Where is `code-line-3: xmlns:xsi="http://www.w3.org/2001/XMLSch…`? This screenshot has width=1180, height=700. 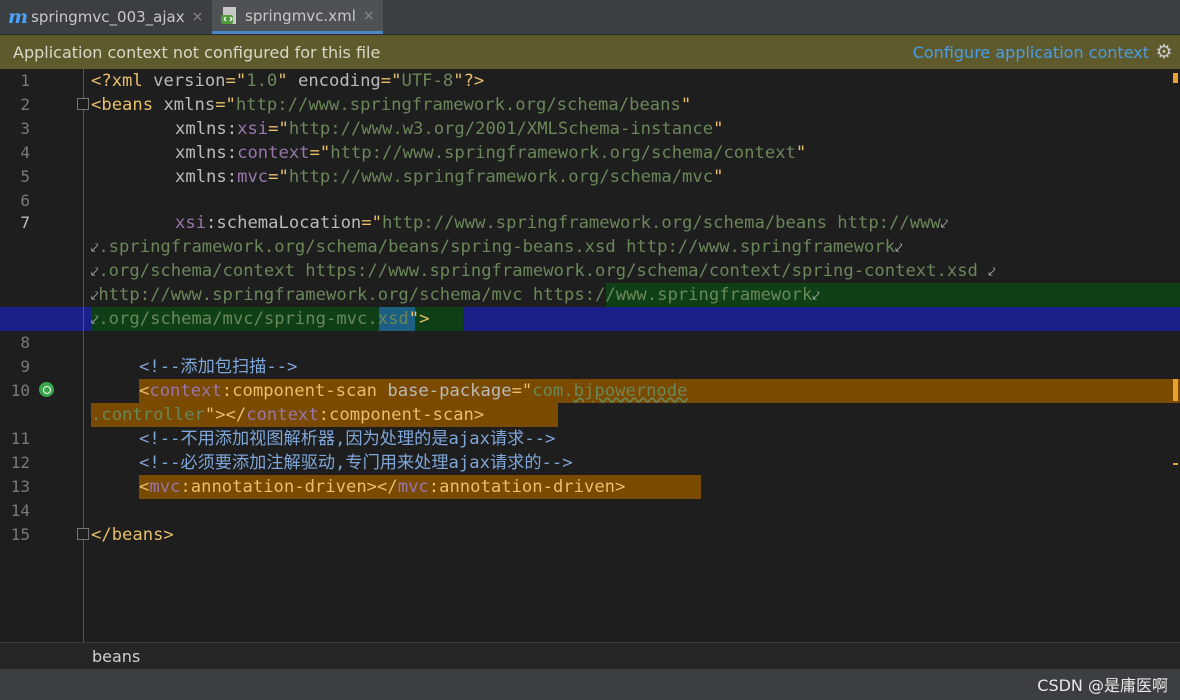
code-line-3: xmlns:xsi="http://www.w3.org/2001/XMLSch… is located at coordinates (449, 129).